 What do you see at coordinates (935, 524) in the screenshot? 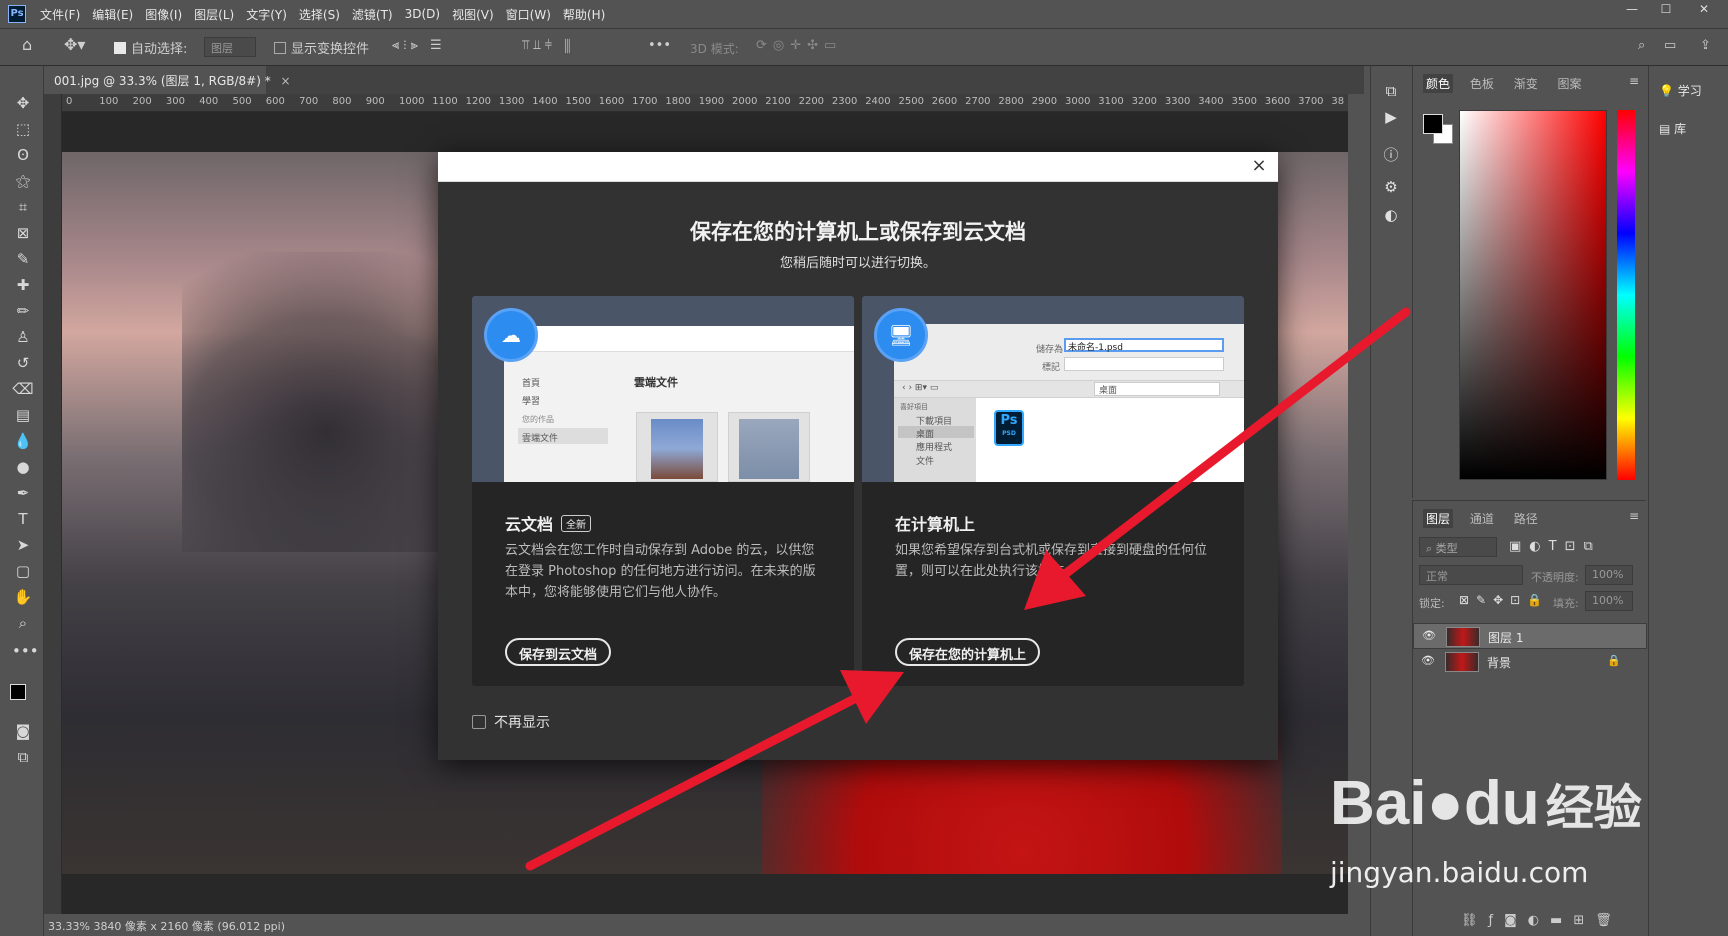
I see `local-heading: 在计算机上` at bounding box center [935, 524].